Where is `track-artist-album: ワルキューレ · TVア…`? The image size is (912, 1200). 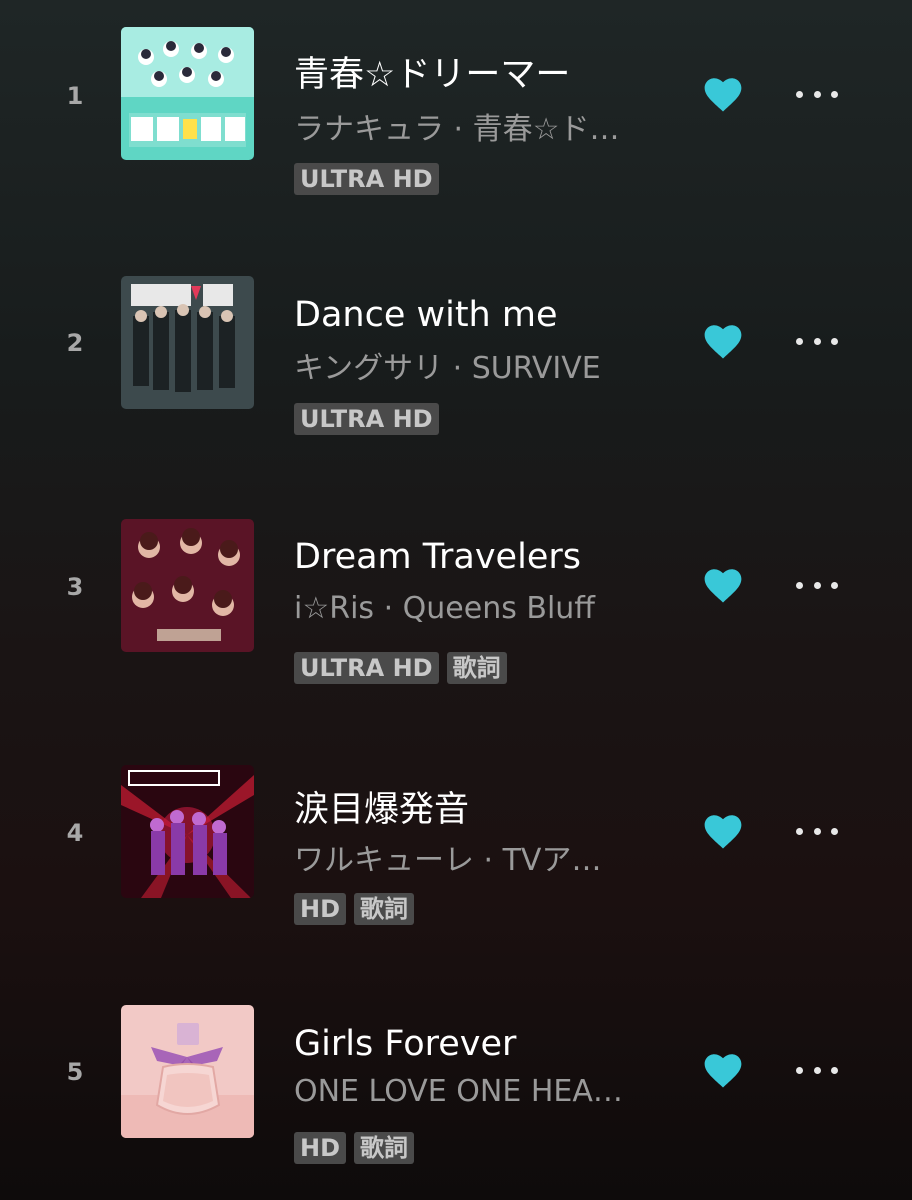
track-artist-album: ワルキューレ · TVア… is located at coordinates (479, 857).